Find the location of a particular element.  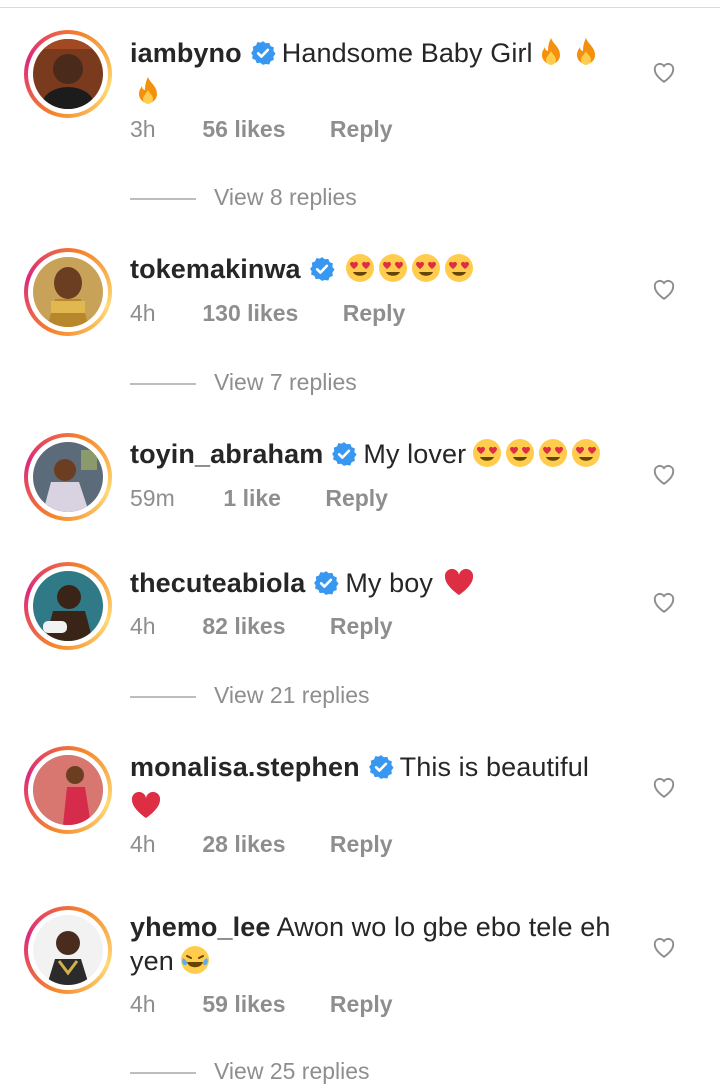

likes-count: 82 likes is located at coordinates (243, 626).